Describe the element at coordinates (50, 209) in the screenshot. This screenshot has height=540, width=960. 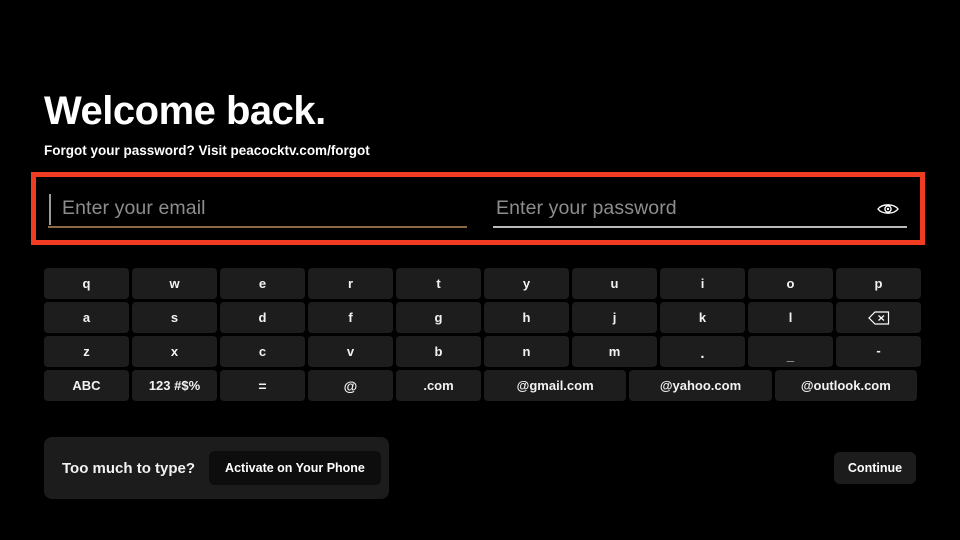
I see `text-caret` at that location.